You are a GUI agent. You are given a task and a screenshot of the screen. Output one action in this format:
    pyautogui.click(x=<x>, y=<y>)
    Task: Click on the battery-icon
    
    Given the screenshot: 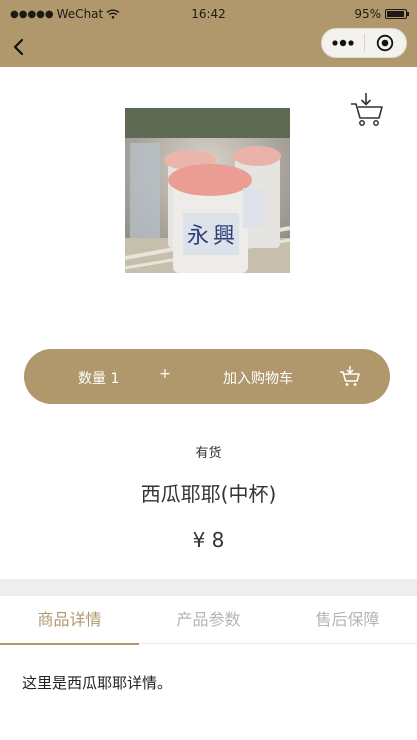 What is the action you would take?
    pyautogui.click(x=397, y=14)
    